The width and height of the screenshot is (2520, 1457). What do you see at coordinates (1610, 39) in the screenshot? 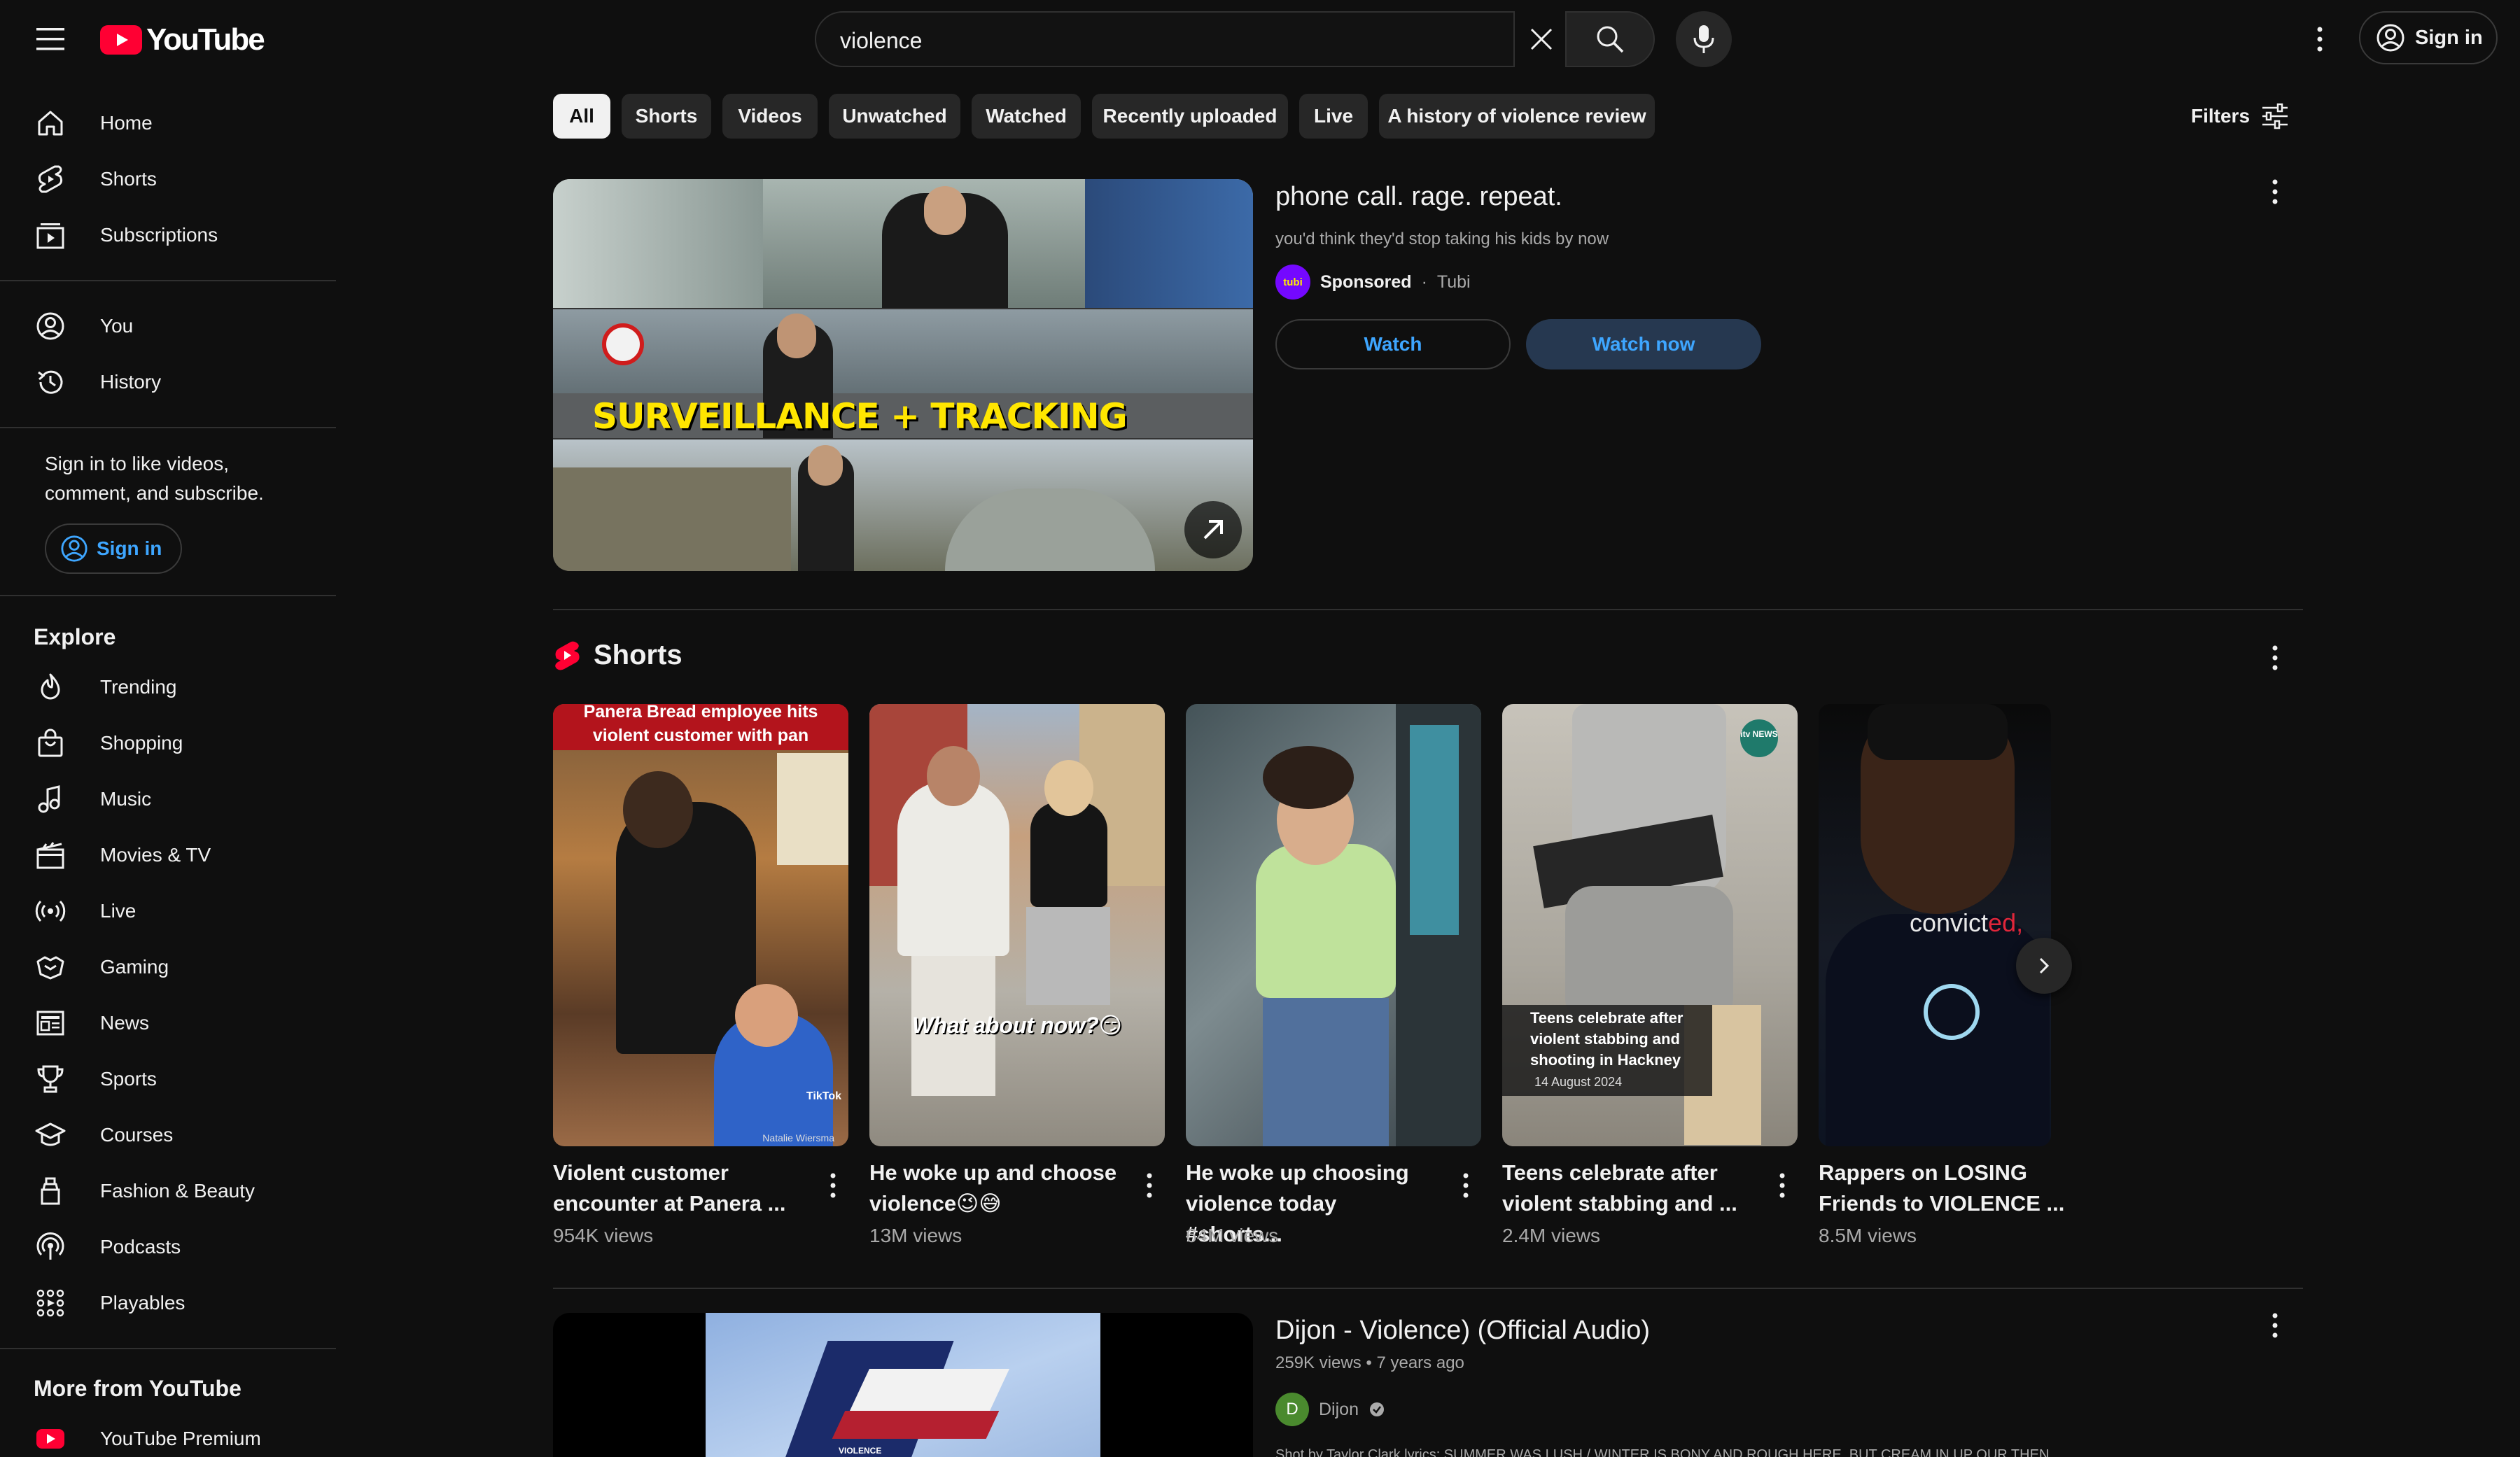
I see `search-button` at bounding box center [1610, 39].